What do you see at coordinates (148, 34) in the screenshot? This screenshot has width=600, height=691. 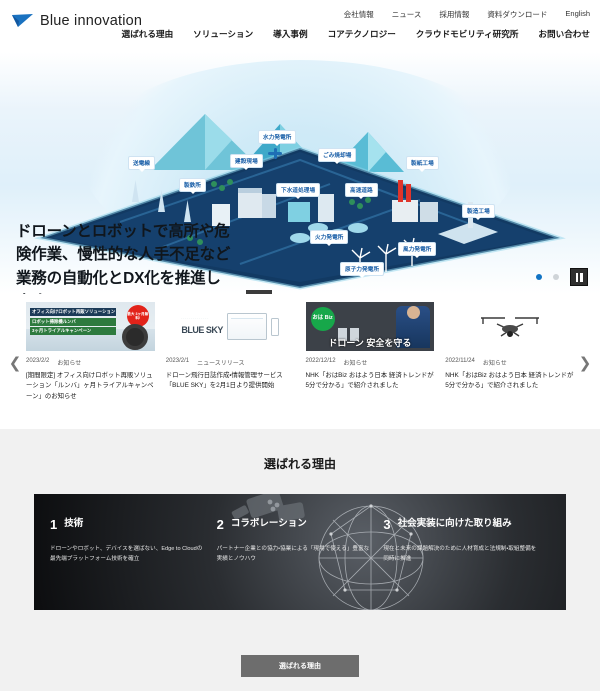 I see `main-nav-item-reasons: 選ばれる理由` at bounding box center [148, 34].